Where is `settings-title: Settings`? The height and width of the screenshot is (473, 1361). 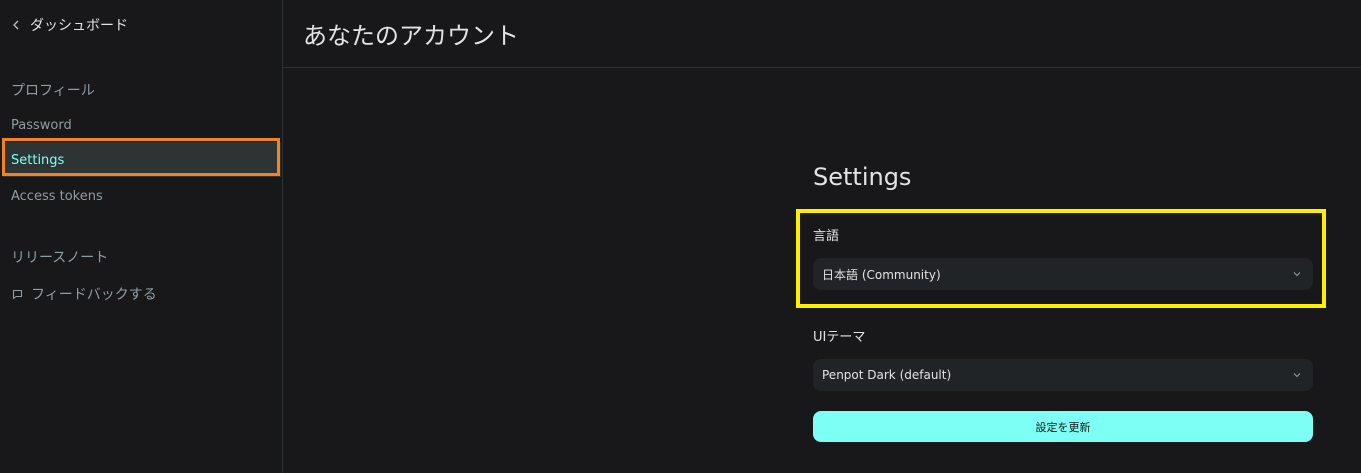
settings-title: Settings is located at coordinates (862, 177).